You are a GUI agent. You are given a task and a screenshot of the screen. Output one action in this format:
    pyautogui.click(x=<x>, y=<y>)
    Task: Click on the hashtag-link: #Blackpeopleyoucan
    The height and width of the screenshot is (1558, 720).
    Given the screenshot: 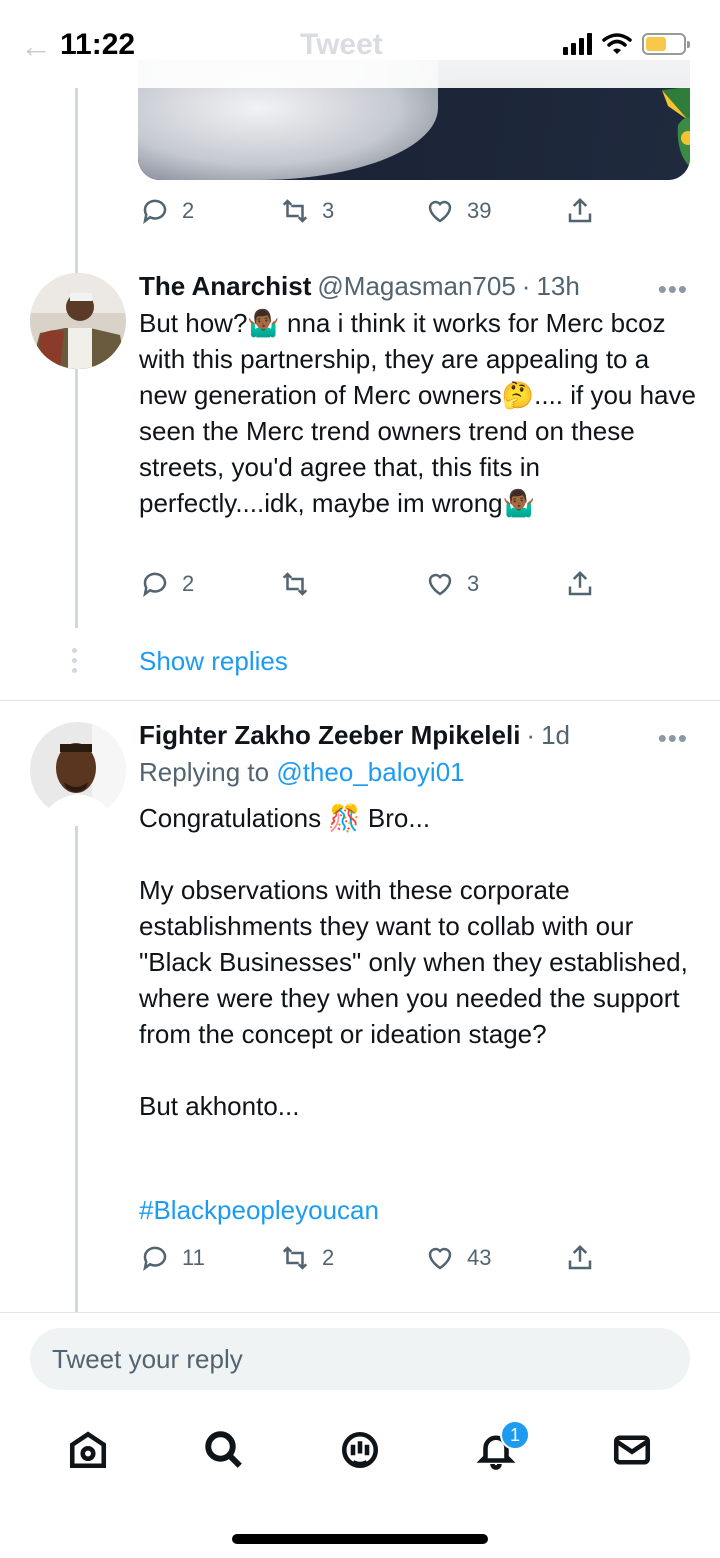 What is the action you would take?
    pyautogui.click(x=259, y=1210)
    